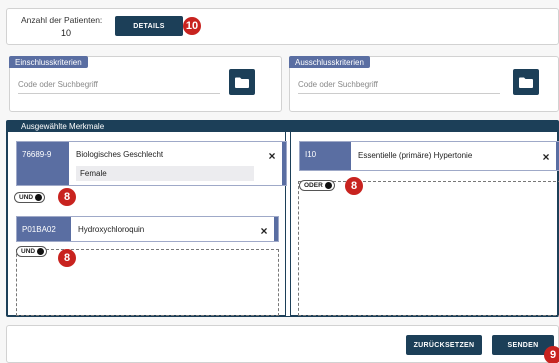  Describe the element at coordinates (325, 156) in the screenshot. I see `feature-code: I10` at that location.